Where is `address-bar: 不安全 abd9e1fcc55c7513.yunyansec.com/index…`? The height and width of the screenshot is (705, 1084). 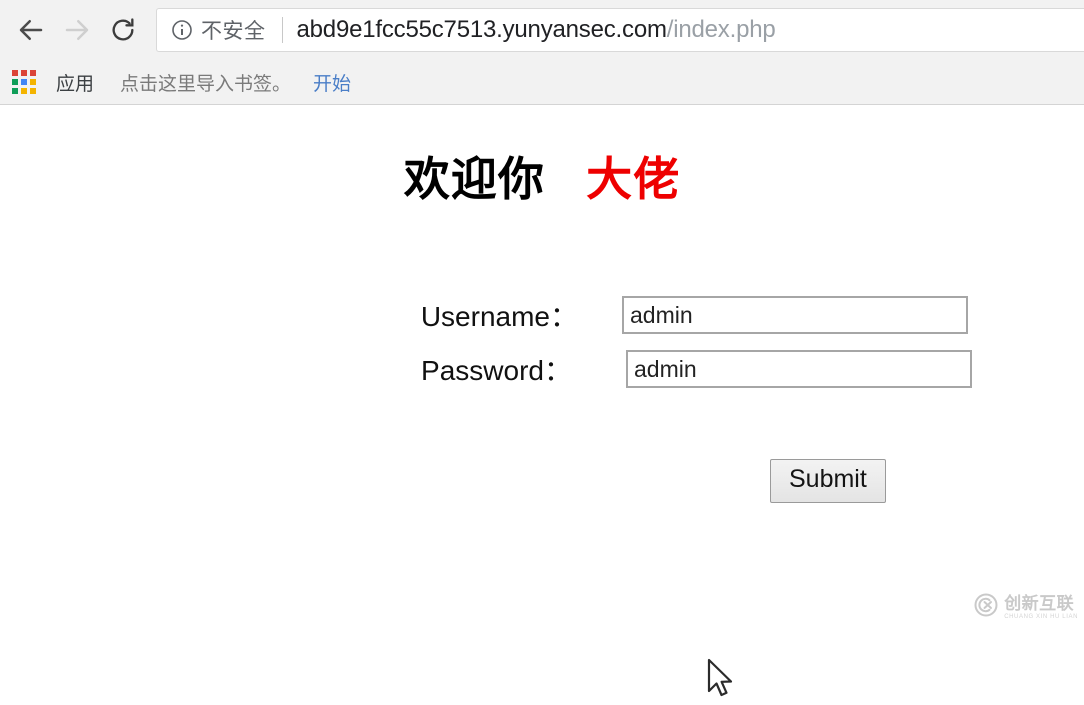 address-bar: 不安全 abd9e1fcc55c7513.yunyansec.com/index… is located at coordinates (620, 30).